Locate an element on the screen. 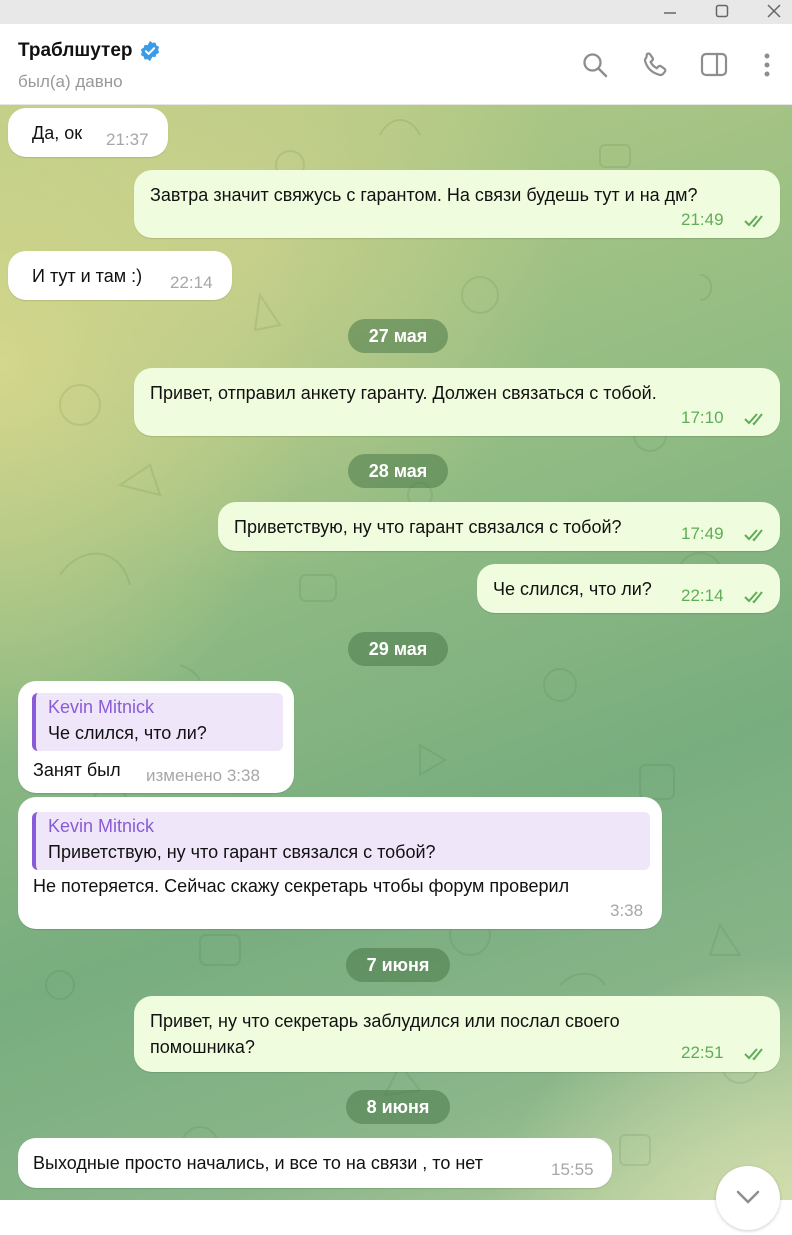 The width and height of the screenshot is (792, 1235). message-bubble-outgoing: Че слился, что ли? 22:14 is located at coordinates (628, 588).